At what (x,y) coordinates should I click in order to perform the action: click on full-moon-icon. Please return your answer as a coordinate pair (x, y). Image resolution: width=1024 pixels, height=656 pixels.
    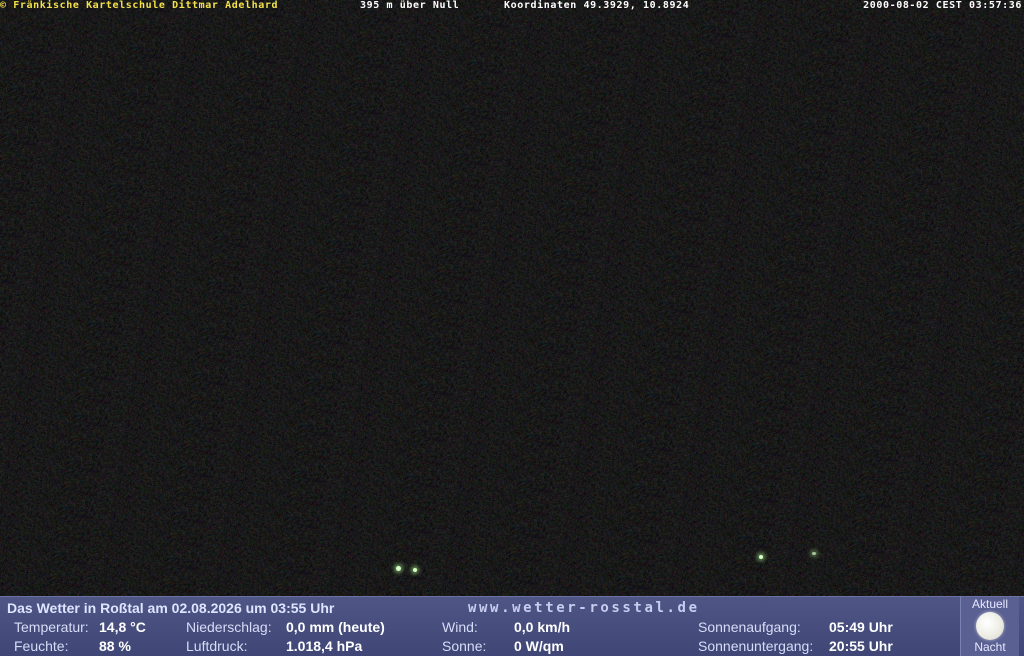
    Looking at the image, I should click on (990, 626).